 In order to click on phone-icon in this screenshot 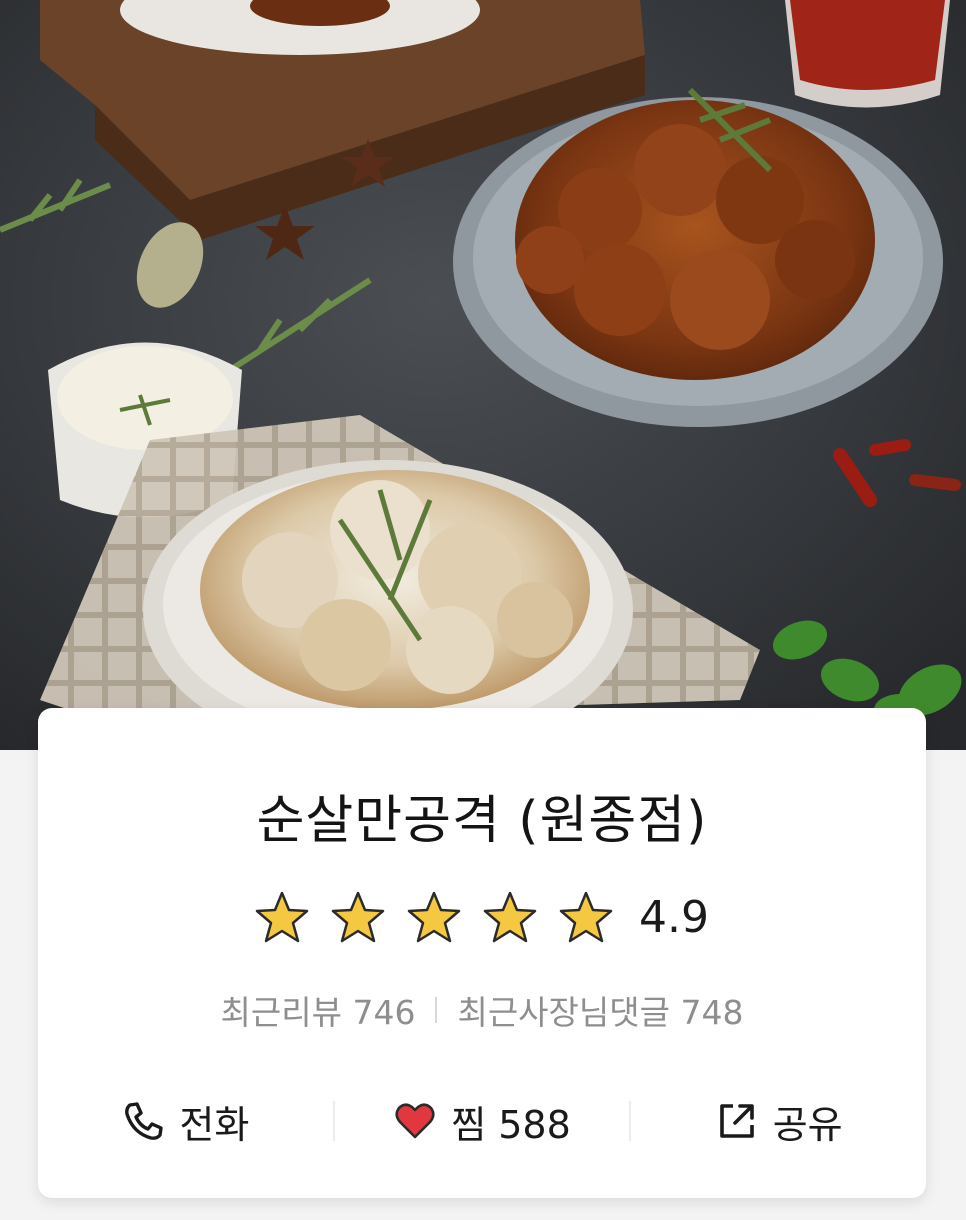, I will do `click(144, 1121)`.